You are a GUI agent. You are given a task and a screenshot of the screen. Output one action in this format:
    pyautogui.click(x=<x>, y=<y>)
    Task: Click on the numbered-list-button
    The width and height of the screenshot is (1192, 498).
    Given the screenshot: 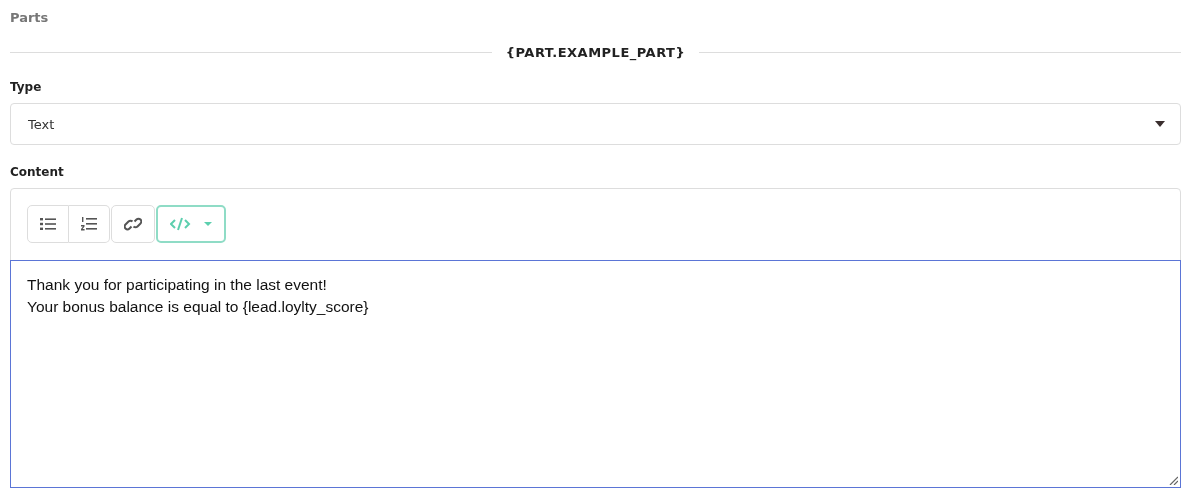 What is the action you would take?
    pyautogui.click(x=89, y=224)
    